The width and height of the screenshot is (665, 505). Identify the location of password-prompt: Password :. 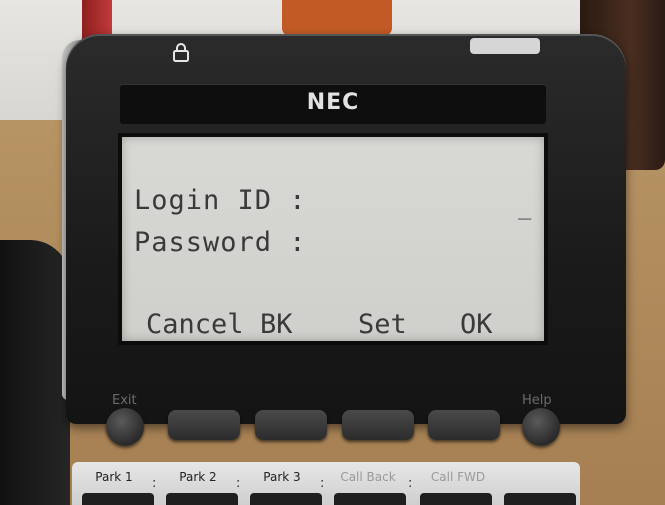
(220, 242).